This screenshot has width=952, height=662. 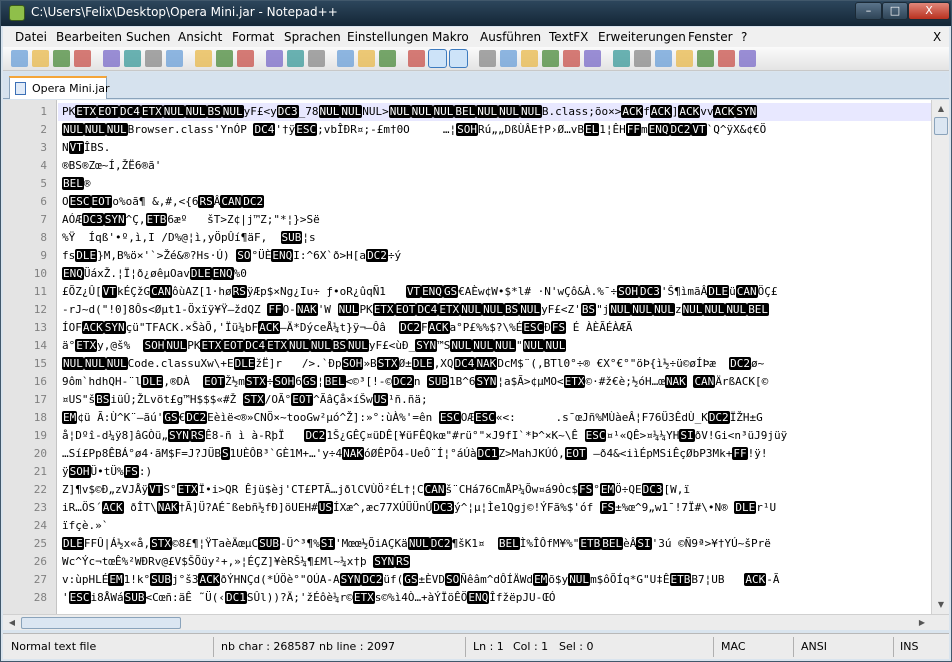 What do you see at coordinates (496, 238) in the screenshot?
I see `text-line: %Ÿ Íqß'•º,ì,I /D%@¦ì,yÖpÛí¶äF, SUB¦s` at bounding box center [496, 238].